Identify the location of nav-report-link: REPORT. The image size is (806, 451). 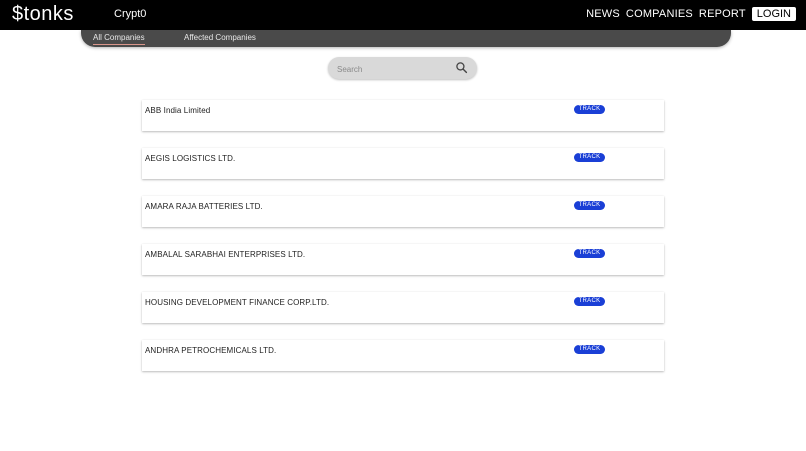
(722, 14).